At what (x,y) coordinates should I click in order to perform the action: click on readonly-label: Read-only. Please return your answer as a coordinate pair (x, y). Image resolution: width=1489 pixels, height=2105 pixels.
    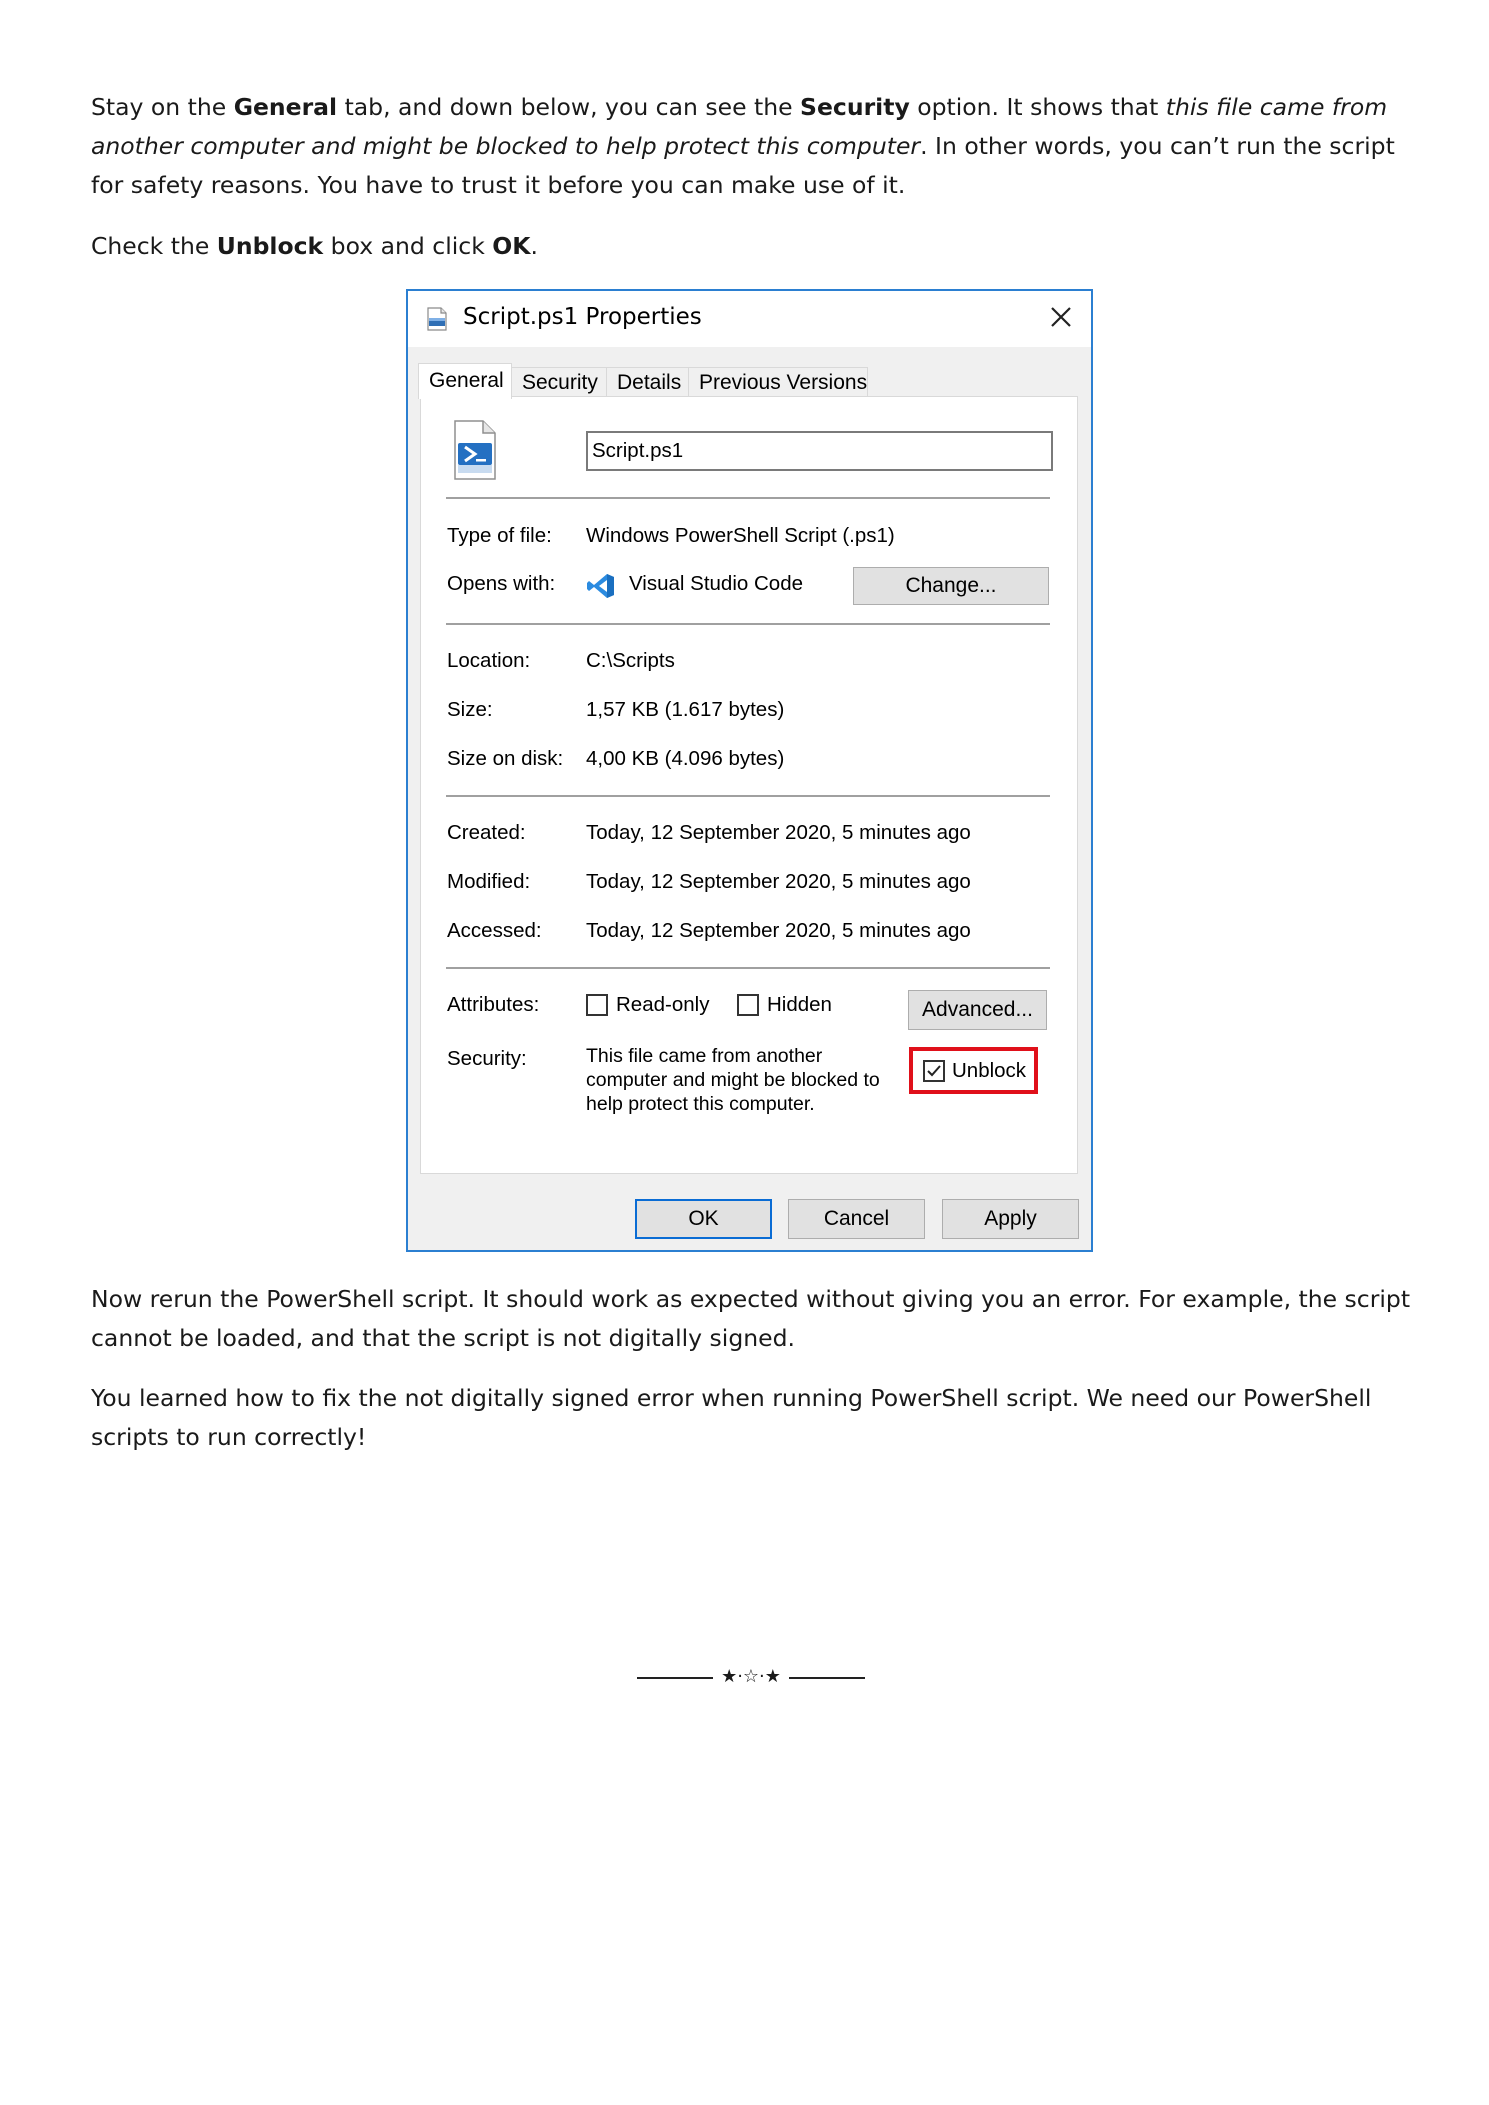
    Looking at the image, I should click on (662, 1005).